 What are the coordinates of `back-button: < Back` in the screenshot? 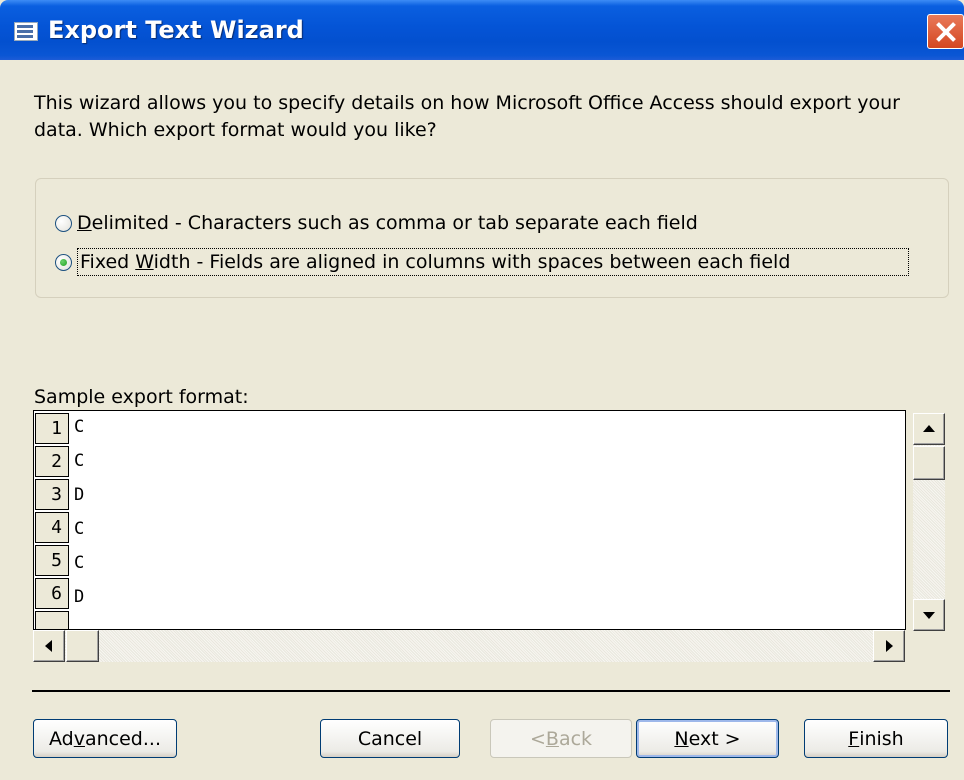 It's located at (561, 738).